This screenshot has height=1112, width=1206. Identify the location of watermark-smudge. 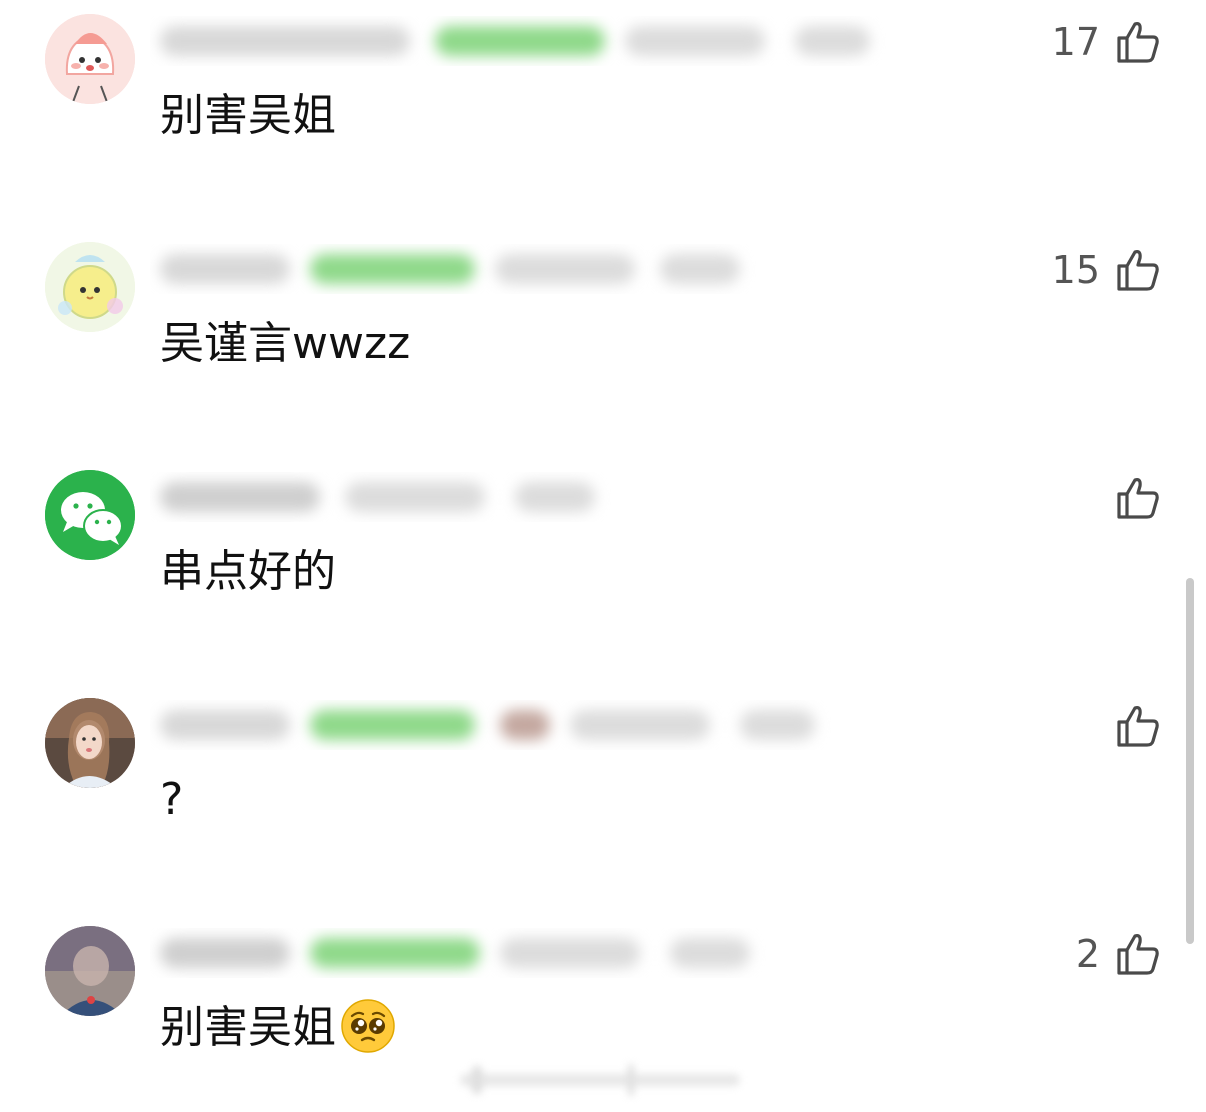
(600, 1080).